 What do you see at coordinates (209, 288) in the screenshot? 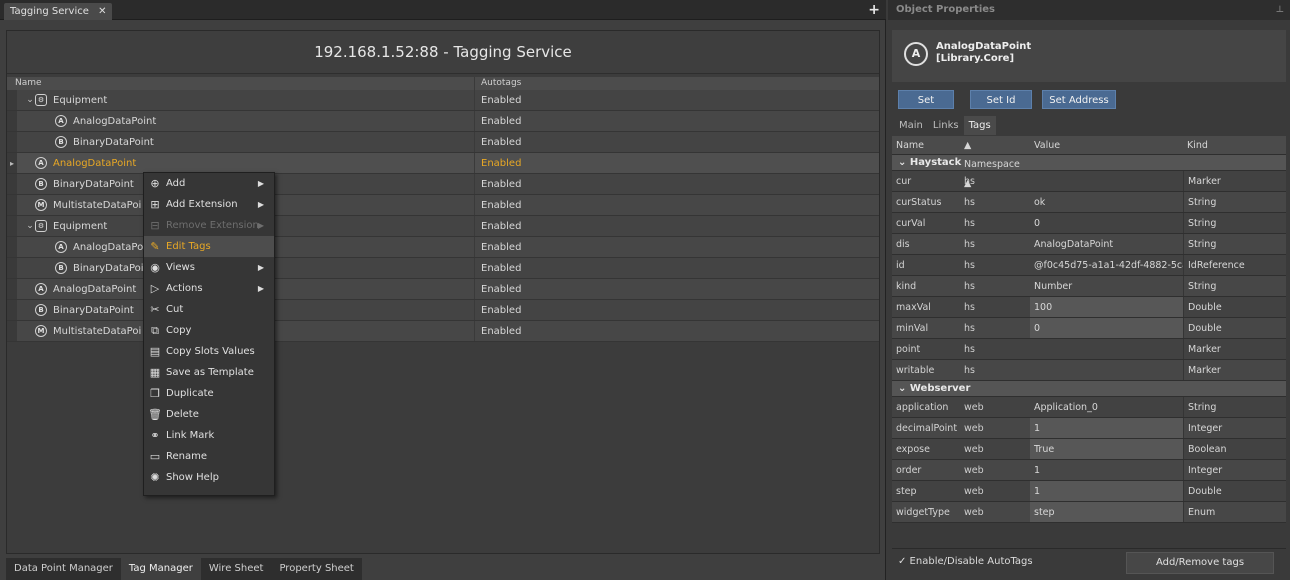
I see `menu-item-actions: ▷ Actions ▶` at bounding box center [209, 288].